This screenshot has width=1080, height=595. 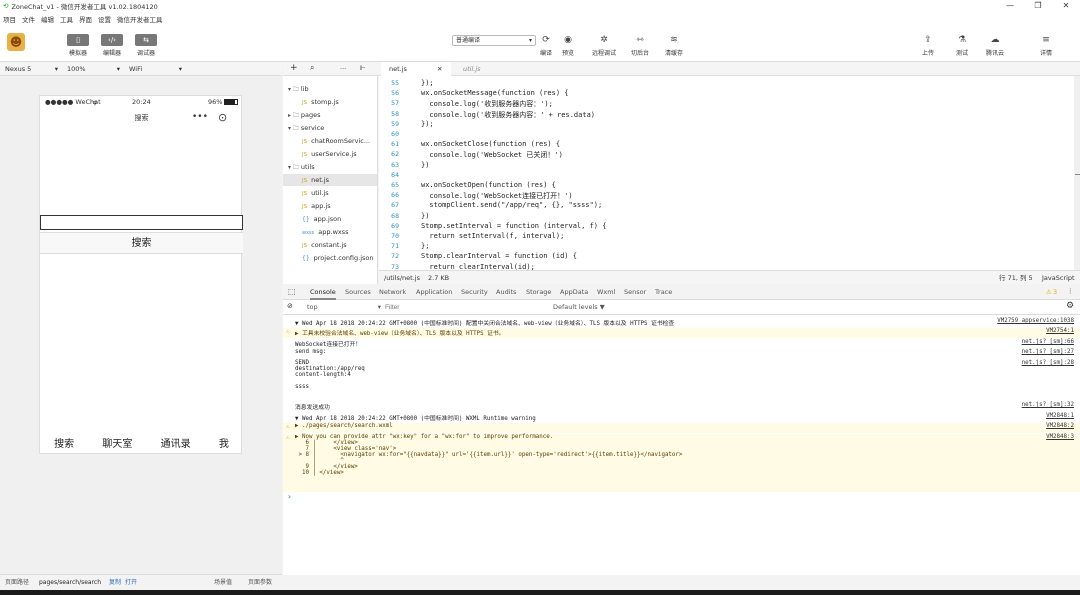 What do you see at coordinates (28, 19) in the screenshot?
I see `menu-file: 文件` at bounding box center [28, 19].